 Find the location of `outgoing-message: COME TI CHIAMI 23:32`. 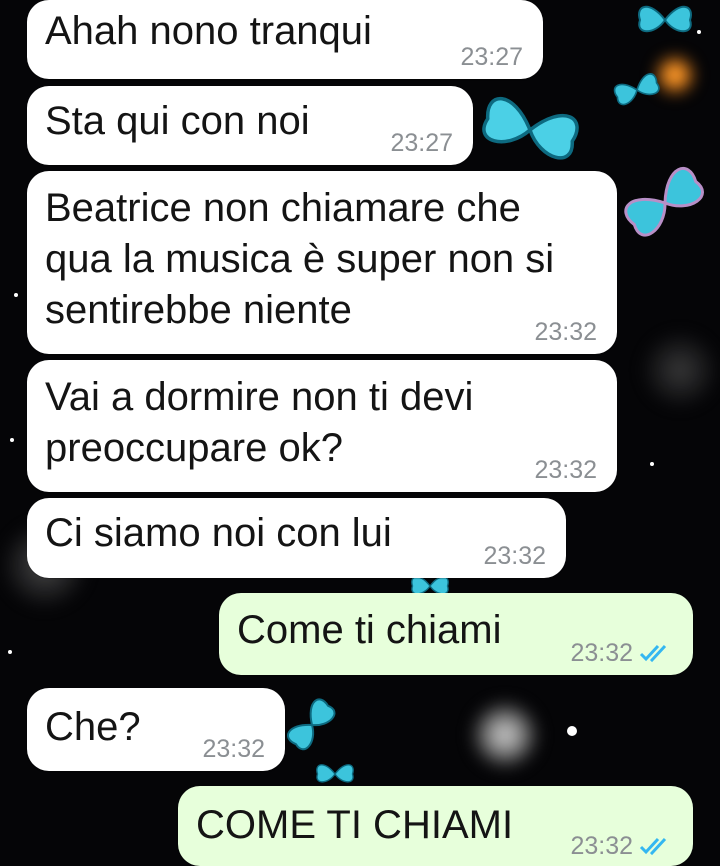

outgoing-message: COME TI CHIAMI 23:32 is located at coordinates (435, 826).